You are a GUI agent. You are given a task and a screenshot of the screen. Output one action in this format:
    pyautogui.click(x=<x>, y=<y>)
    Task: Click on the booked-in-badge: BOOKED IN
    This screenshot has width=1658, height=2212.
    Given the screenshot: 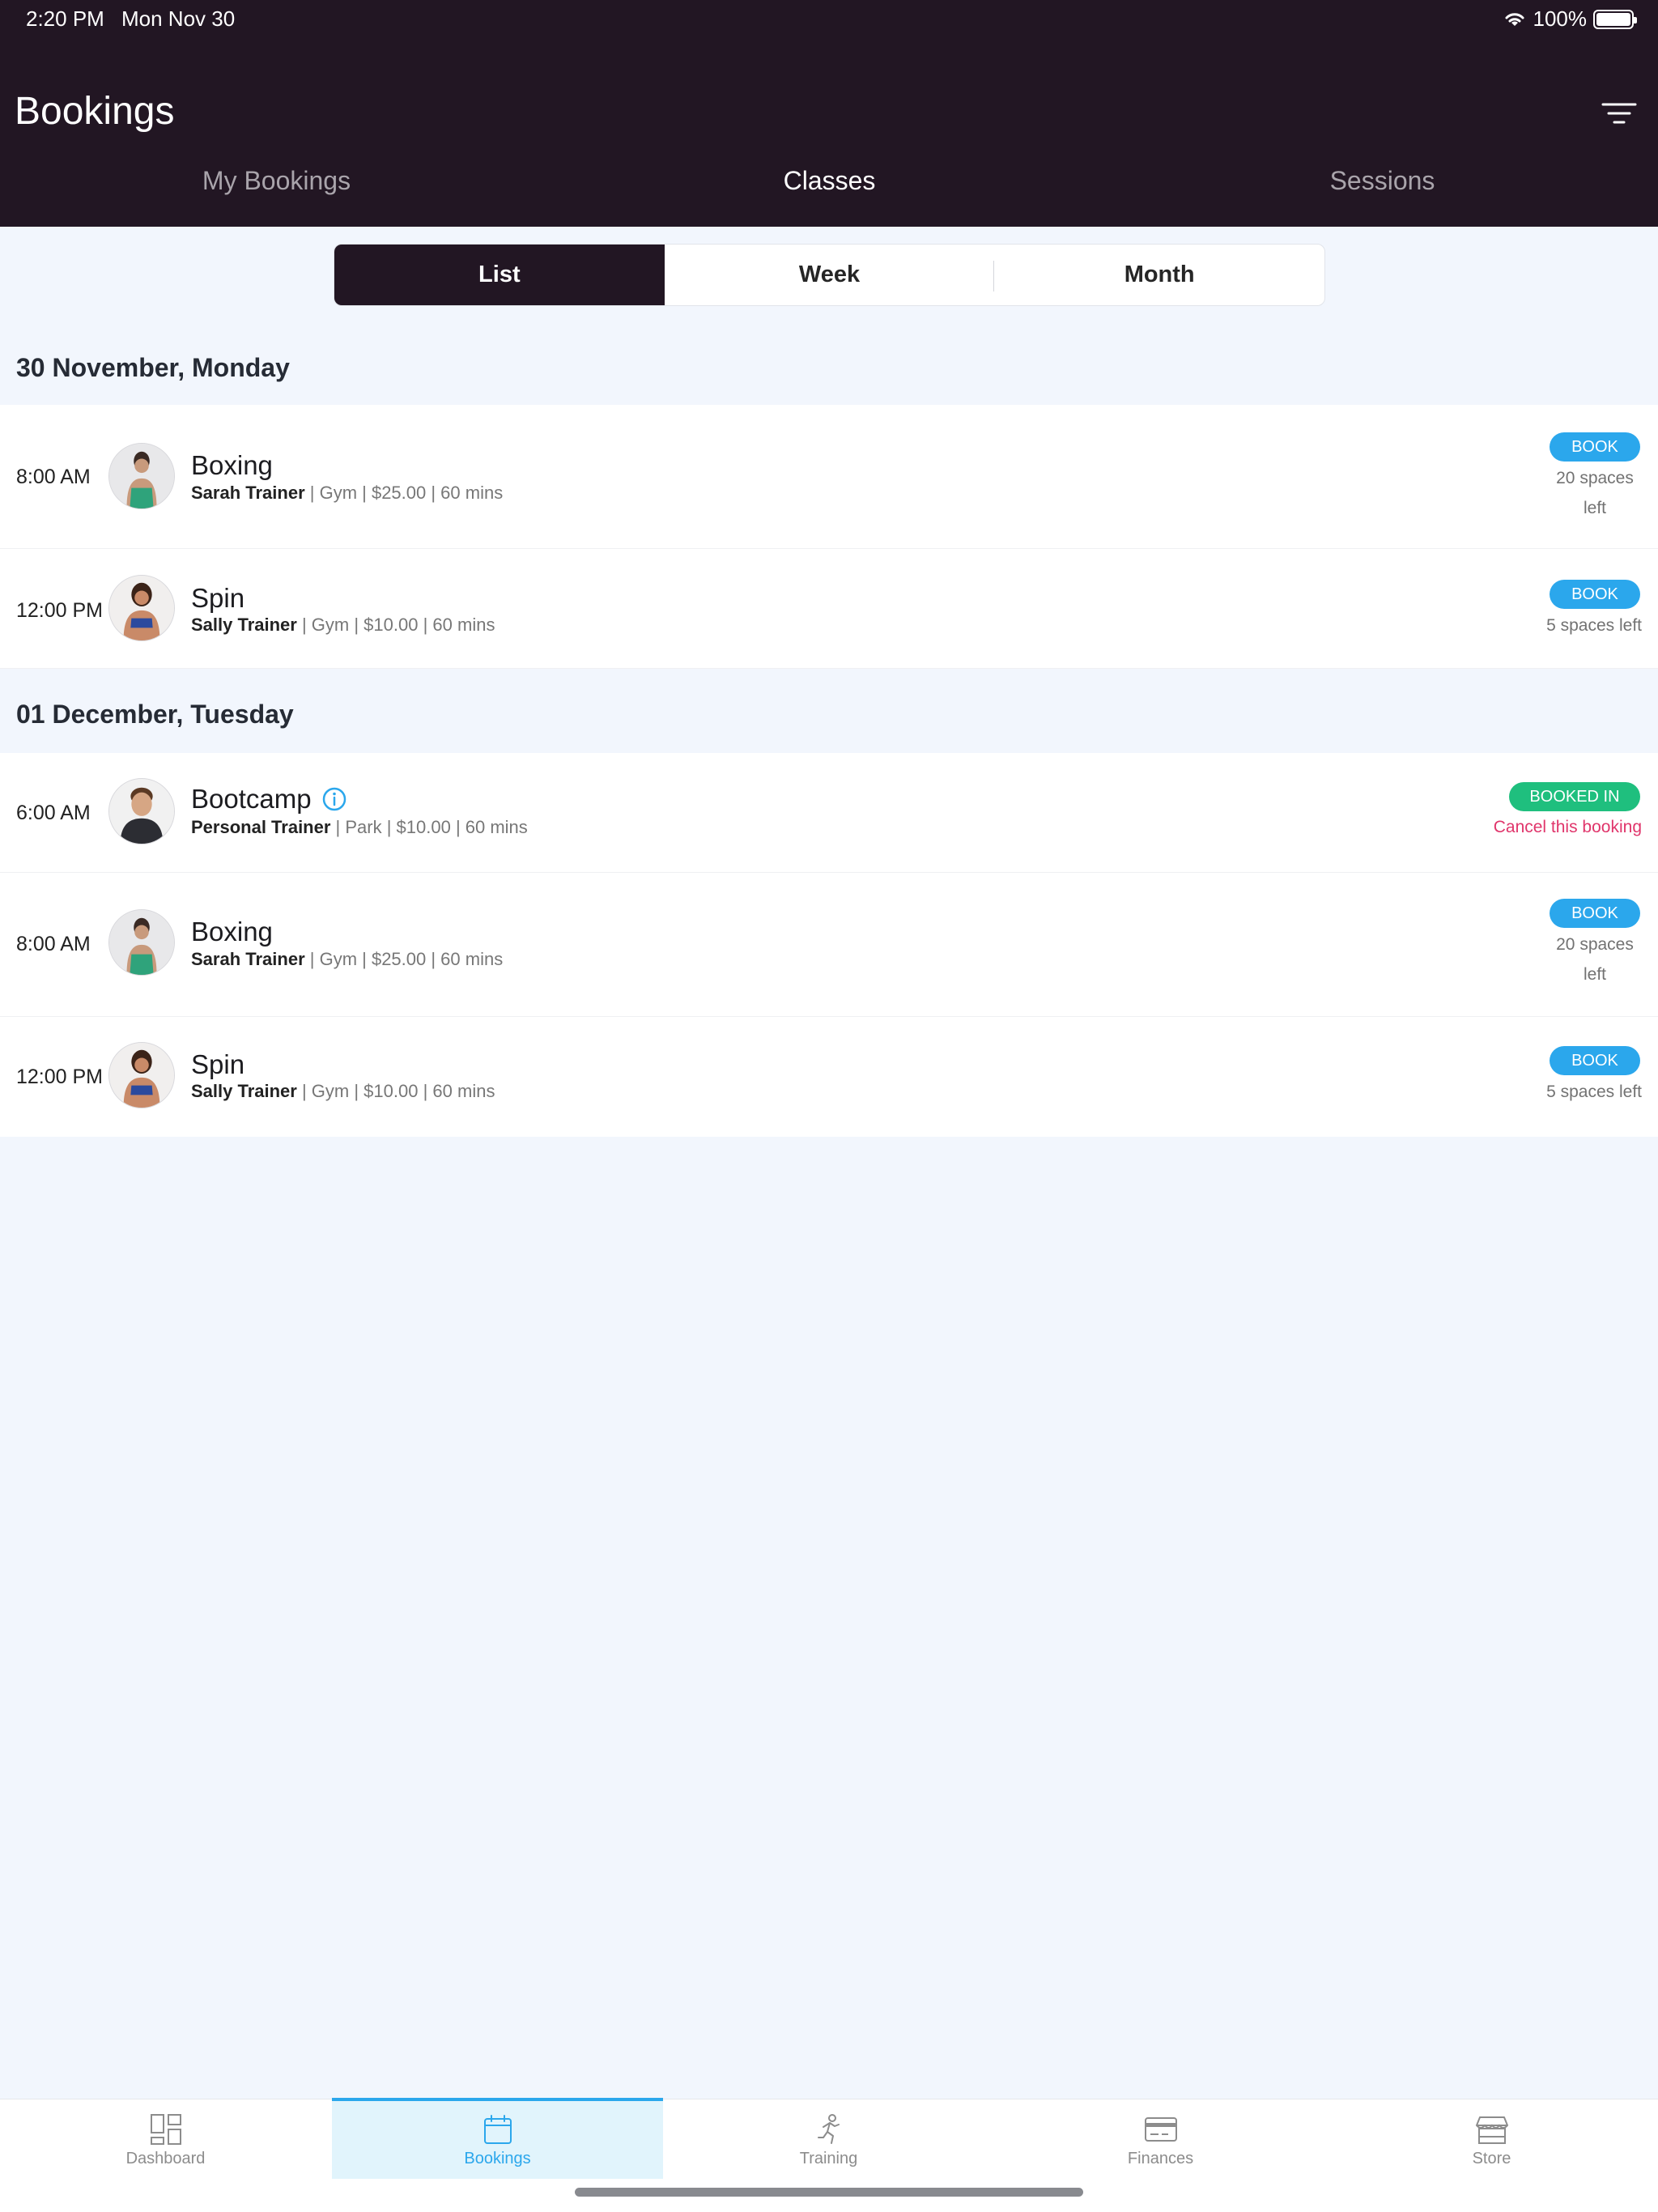 What is the action you would take?
    pyautogui.click(x=1574, y=797)
    